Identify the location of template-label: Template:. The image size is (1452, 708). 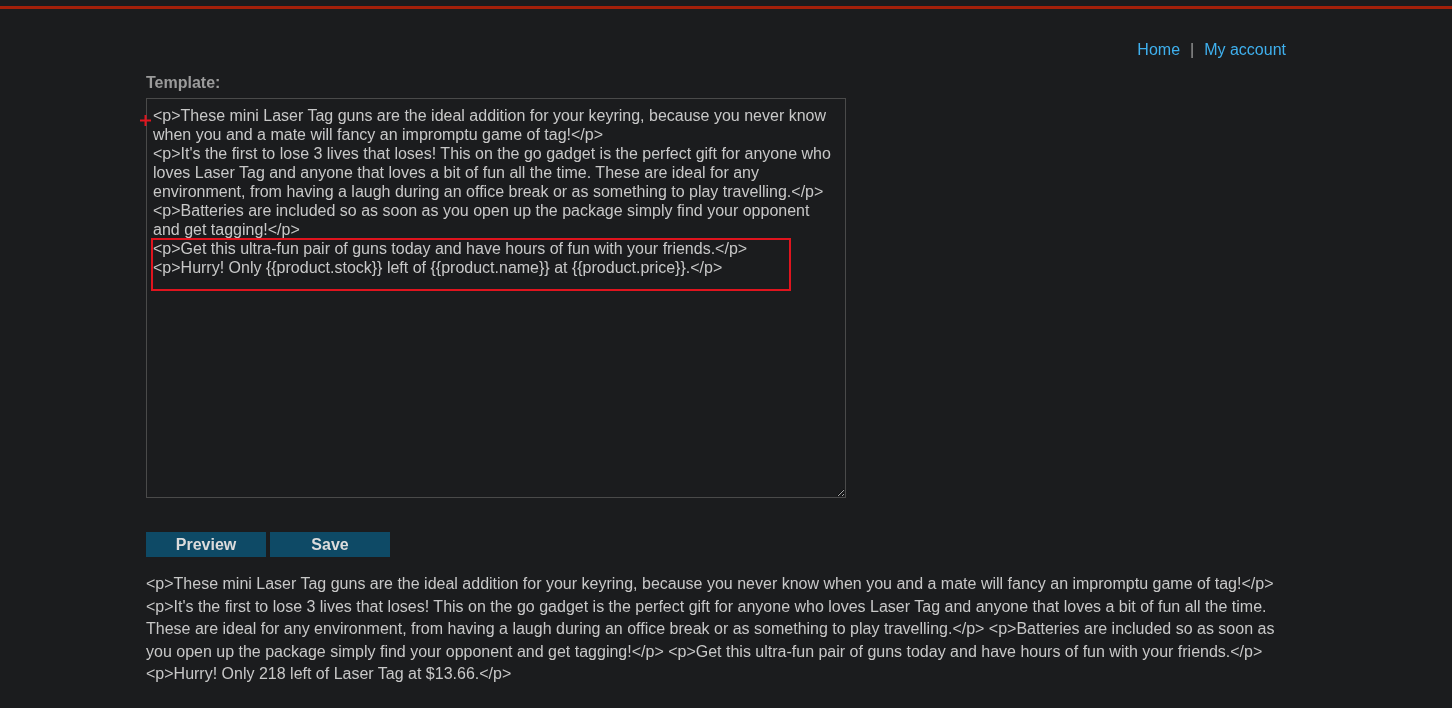
(184, 83).